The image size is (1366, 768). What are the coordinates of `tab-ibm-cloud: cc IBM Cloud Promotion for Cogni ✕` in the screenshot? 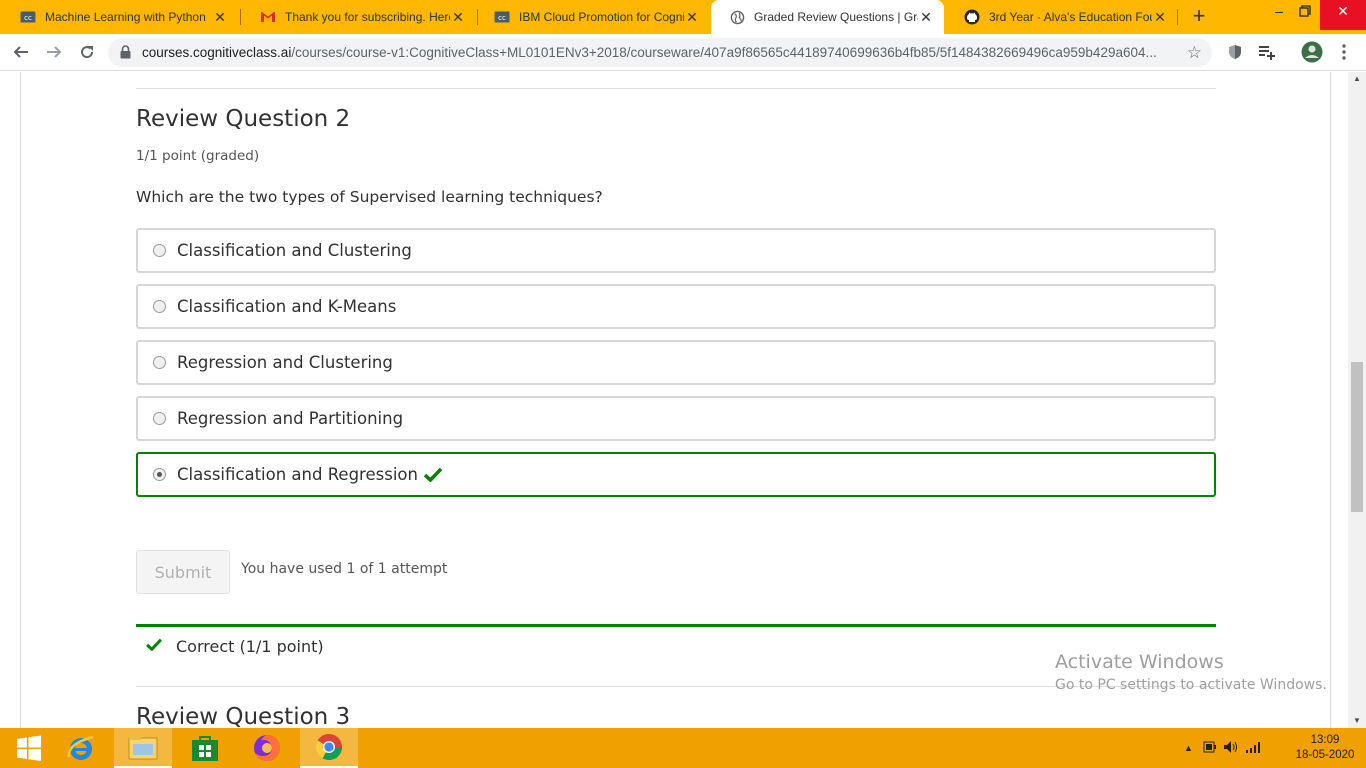 It's located at (593, 17).